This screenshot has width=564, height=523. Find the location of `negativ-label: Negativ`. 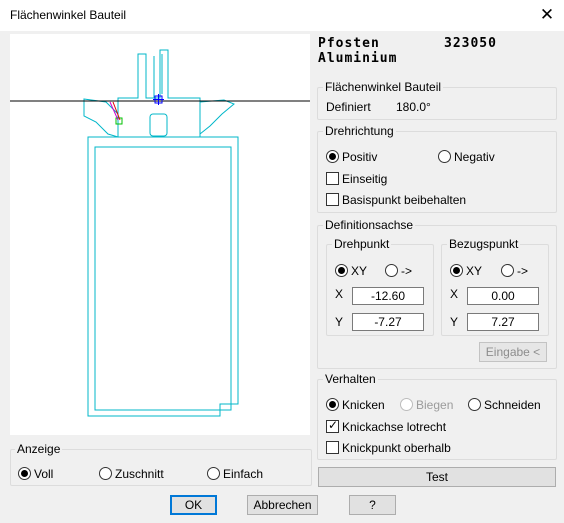

negativ-label: Negativ is located at coordinates (474, 157).